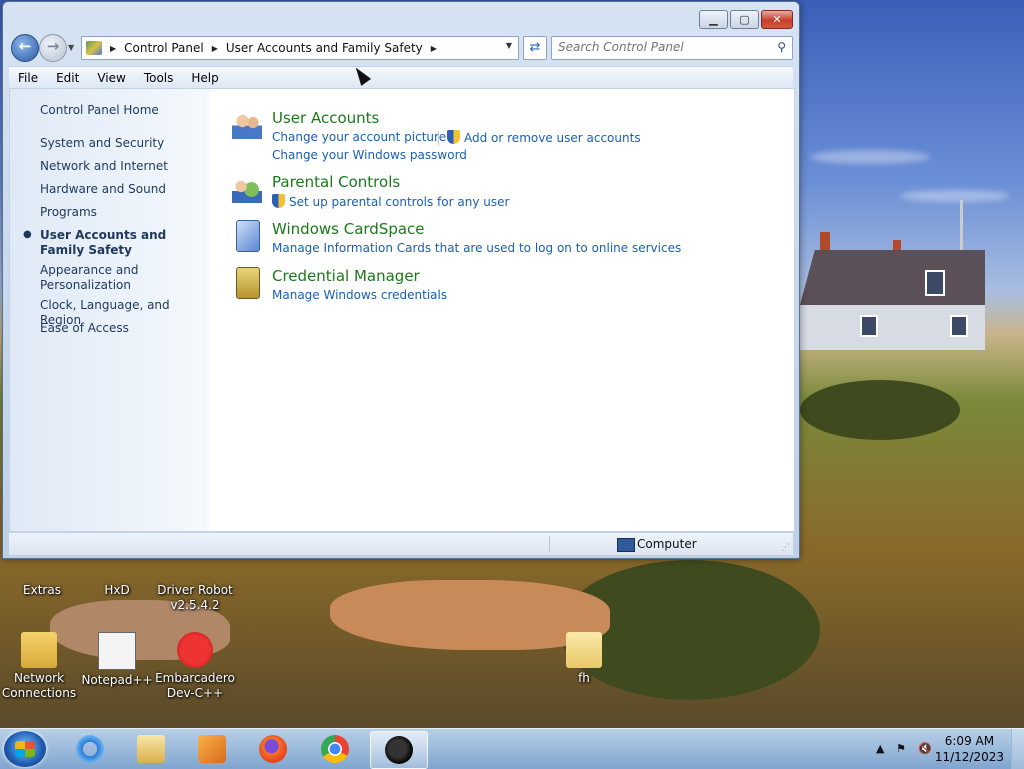 The width and height of the screenshot is (1024, 769). Describe the element at coordinates (117, 680) in the screenshot. I see `desktop-icon-label: Notepad++` at that location.